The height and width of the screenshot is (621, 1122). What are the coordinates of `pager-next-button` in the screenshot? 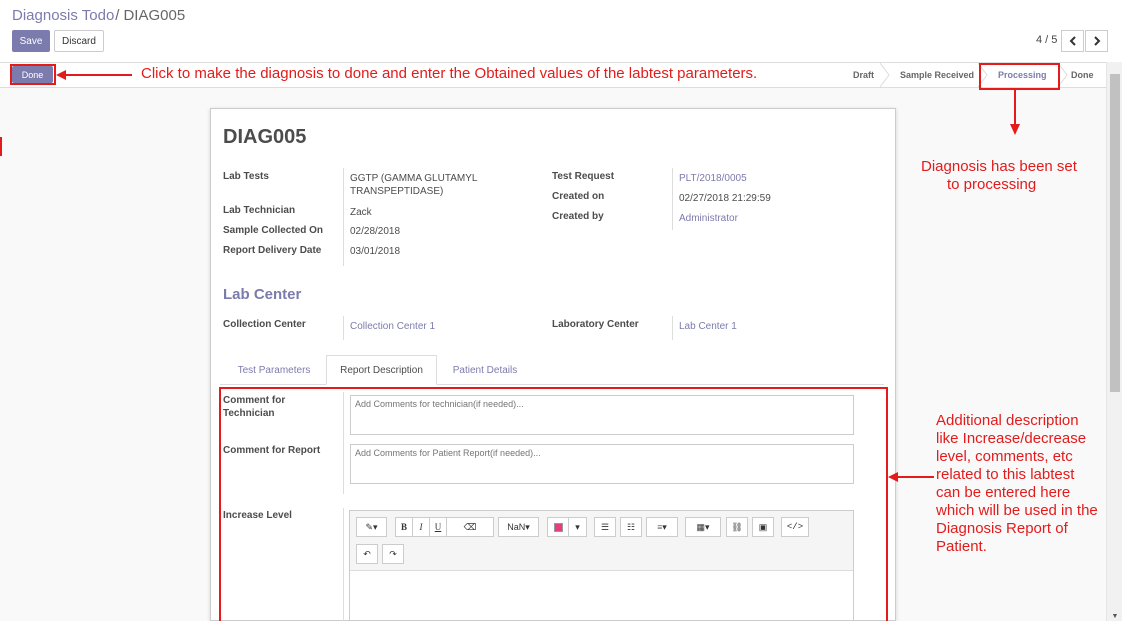 It's located at (1096, 41).